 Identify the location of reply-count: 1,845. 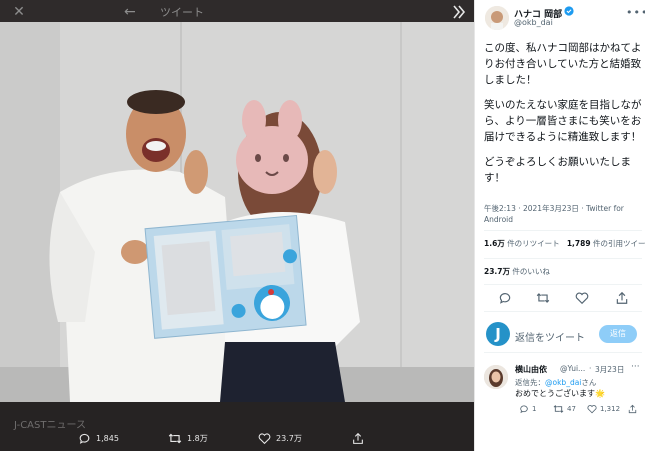
(107, 438).